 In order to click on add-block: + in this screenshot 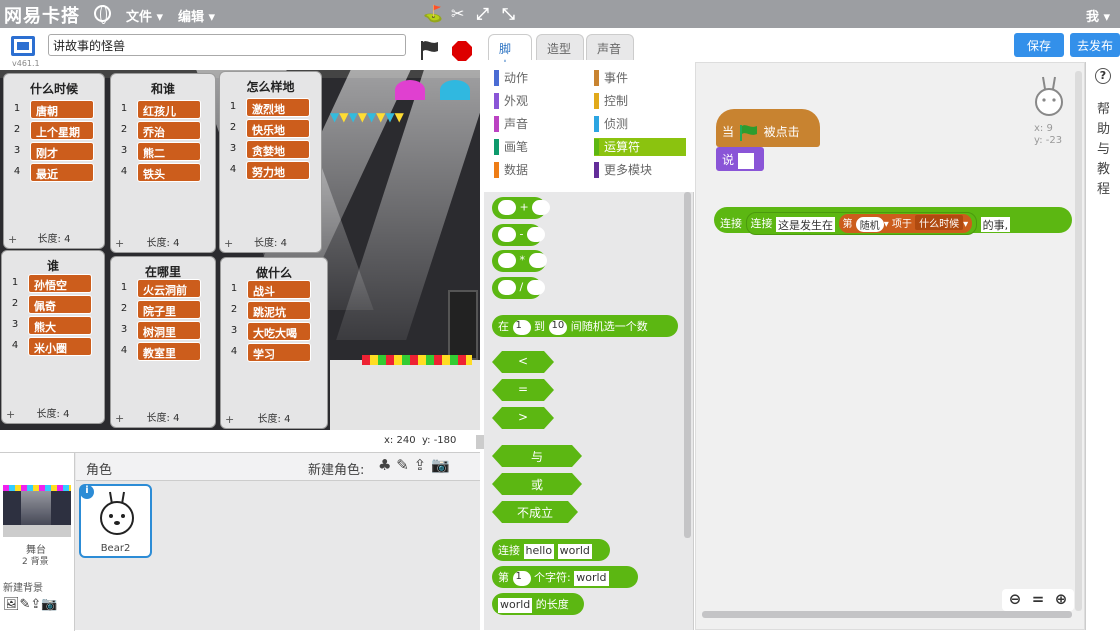, I will do `click(521, 208)`.